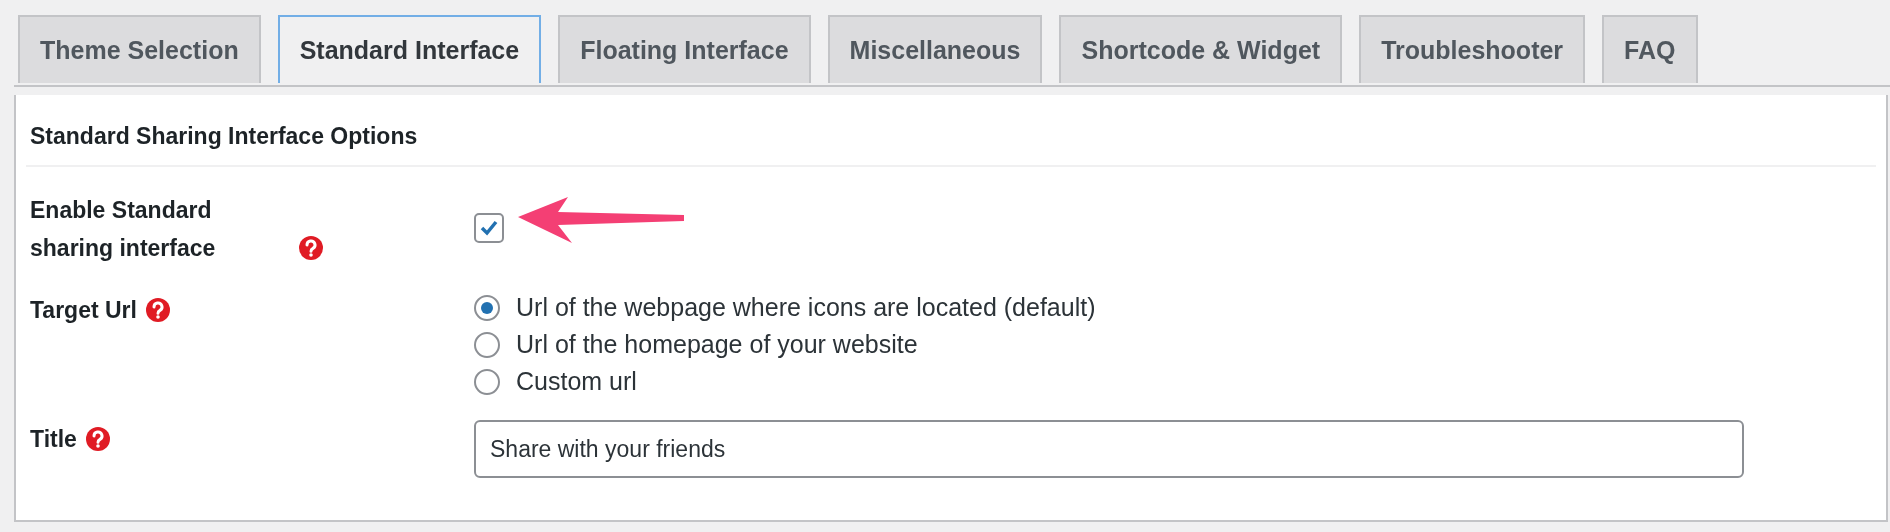 Image resolution: width=1890 pixels, height=532 pixels. Describe the element at coordinates (1472, 49) in the screenshot. I see `tab: Troubleshooter` at that location.